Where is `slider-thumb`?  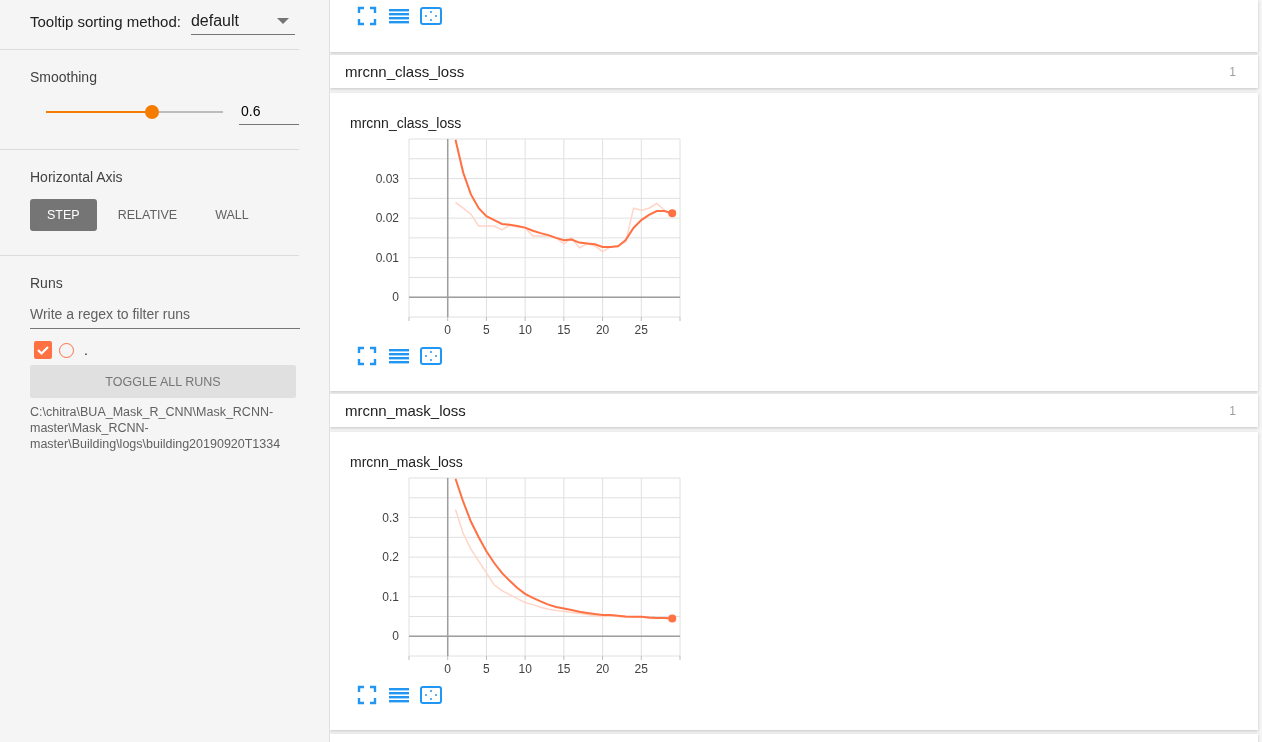 slider-thumb is located at coordinates (152, 112).